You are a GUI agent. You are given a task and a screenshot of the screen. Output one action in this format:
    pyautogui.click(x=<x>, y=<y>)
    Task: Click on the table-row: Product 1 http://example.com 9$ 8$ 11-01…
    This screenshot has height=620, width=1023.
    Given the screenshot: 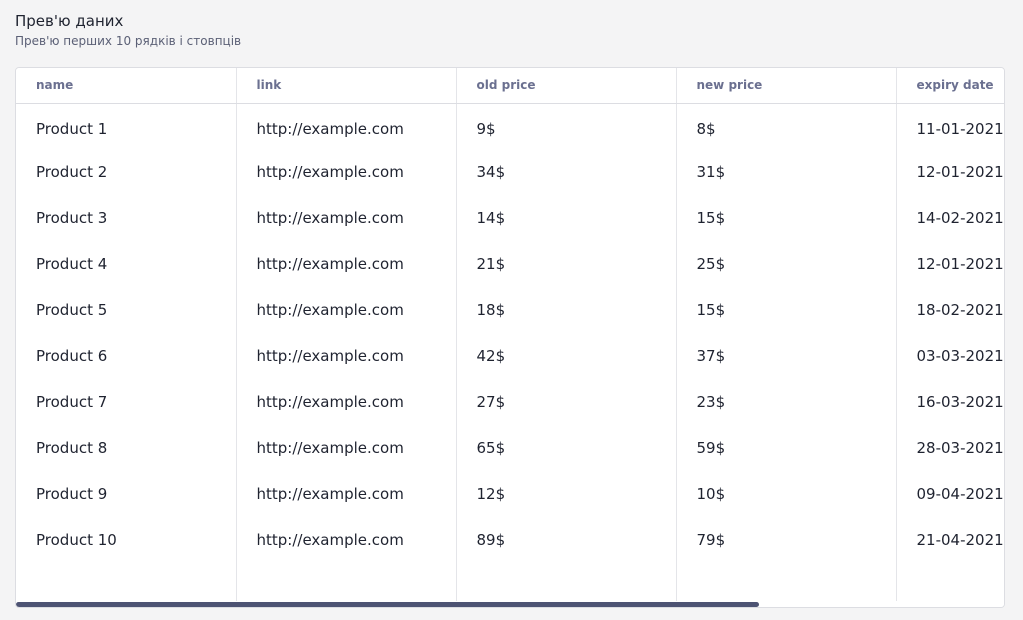 What is the action you would take?
    pyautogui.click(x=510, y=126)
    